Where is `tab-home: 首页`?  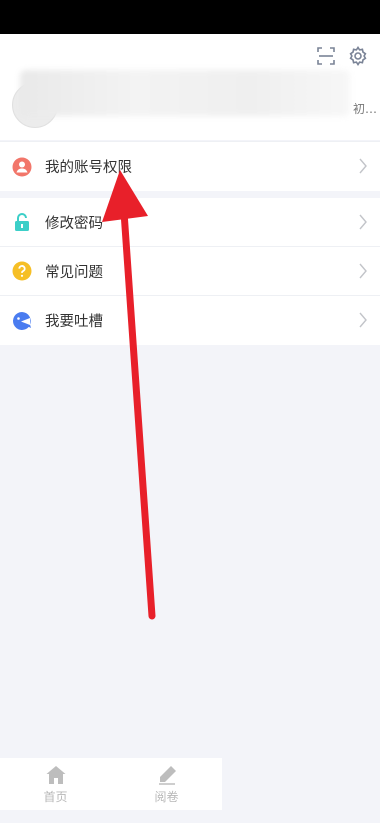
tab-home: 首页 is located at coordinates (55, 784).